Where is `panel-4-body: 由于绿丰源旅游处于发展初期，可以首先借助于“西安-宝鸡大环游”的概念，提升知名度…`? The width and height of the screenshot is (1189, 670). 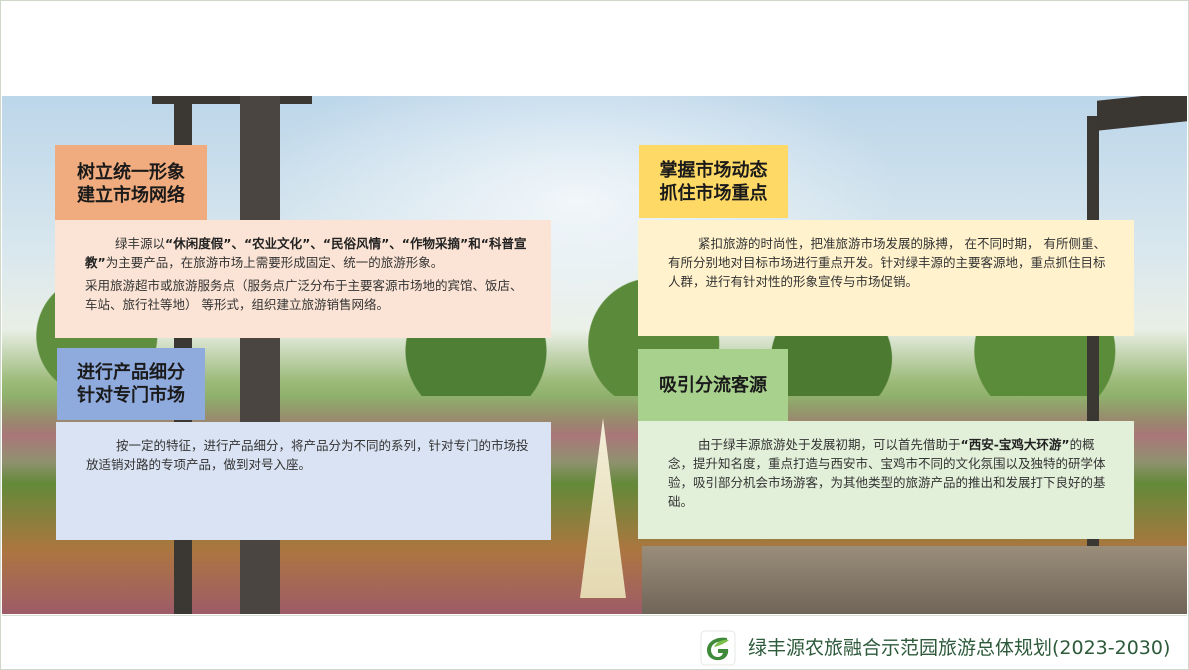
panel-4-body: 由于绿丰源旅游处于发展初期，可以首先借助于“西安-宝鸡大环游”的概念，提升知名度… is located at coordinates (886, 480).